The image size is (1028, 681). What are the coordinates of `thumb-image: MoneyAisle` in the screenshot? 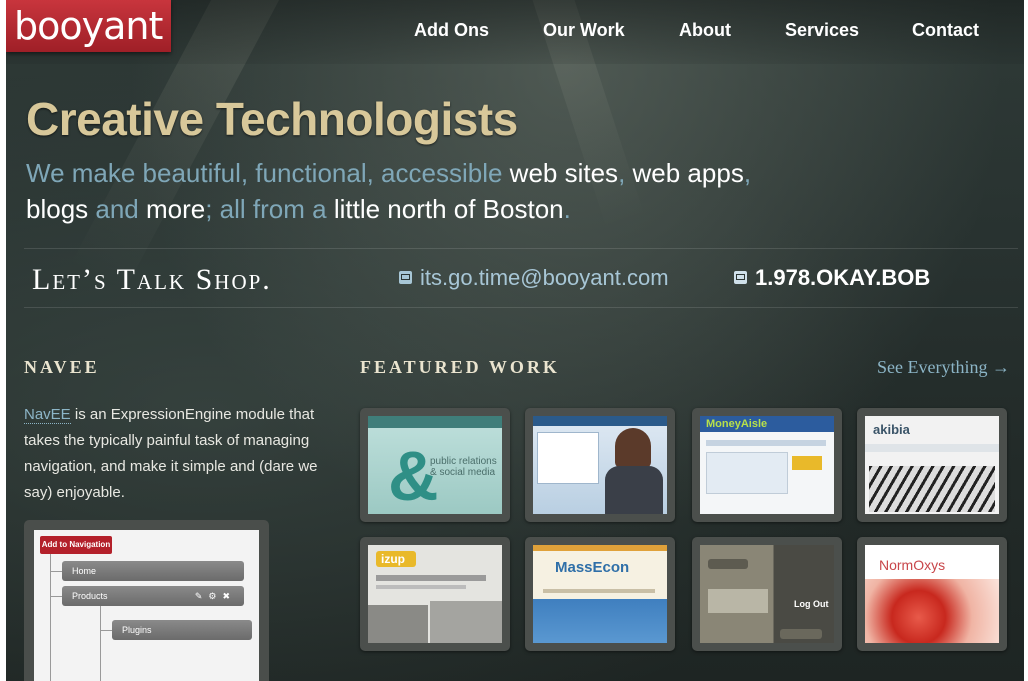 It's located at (767, 465).